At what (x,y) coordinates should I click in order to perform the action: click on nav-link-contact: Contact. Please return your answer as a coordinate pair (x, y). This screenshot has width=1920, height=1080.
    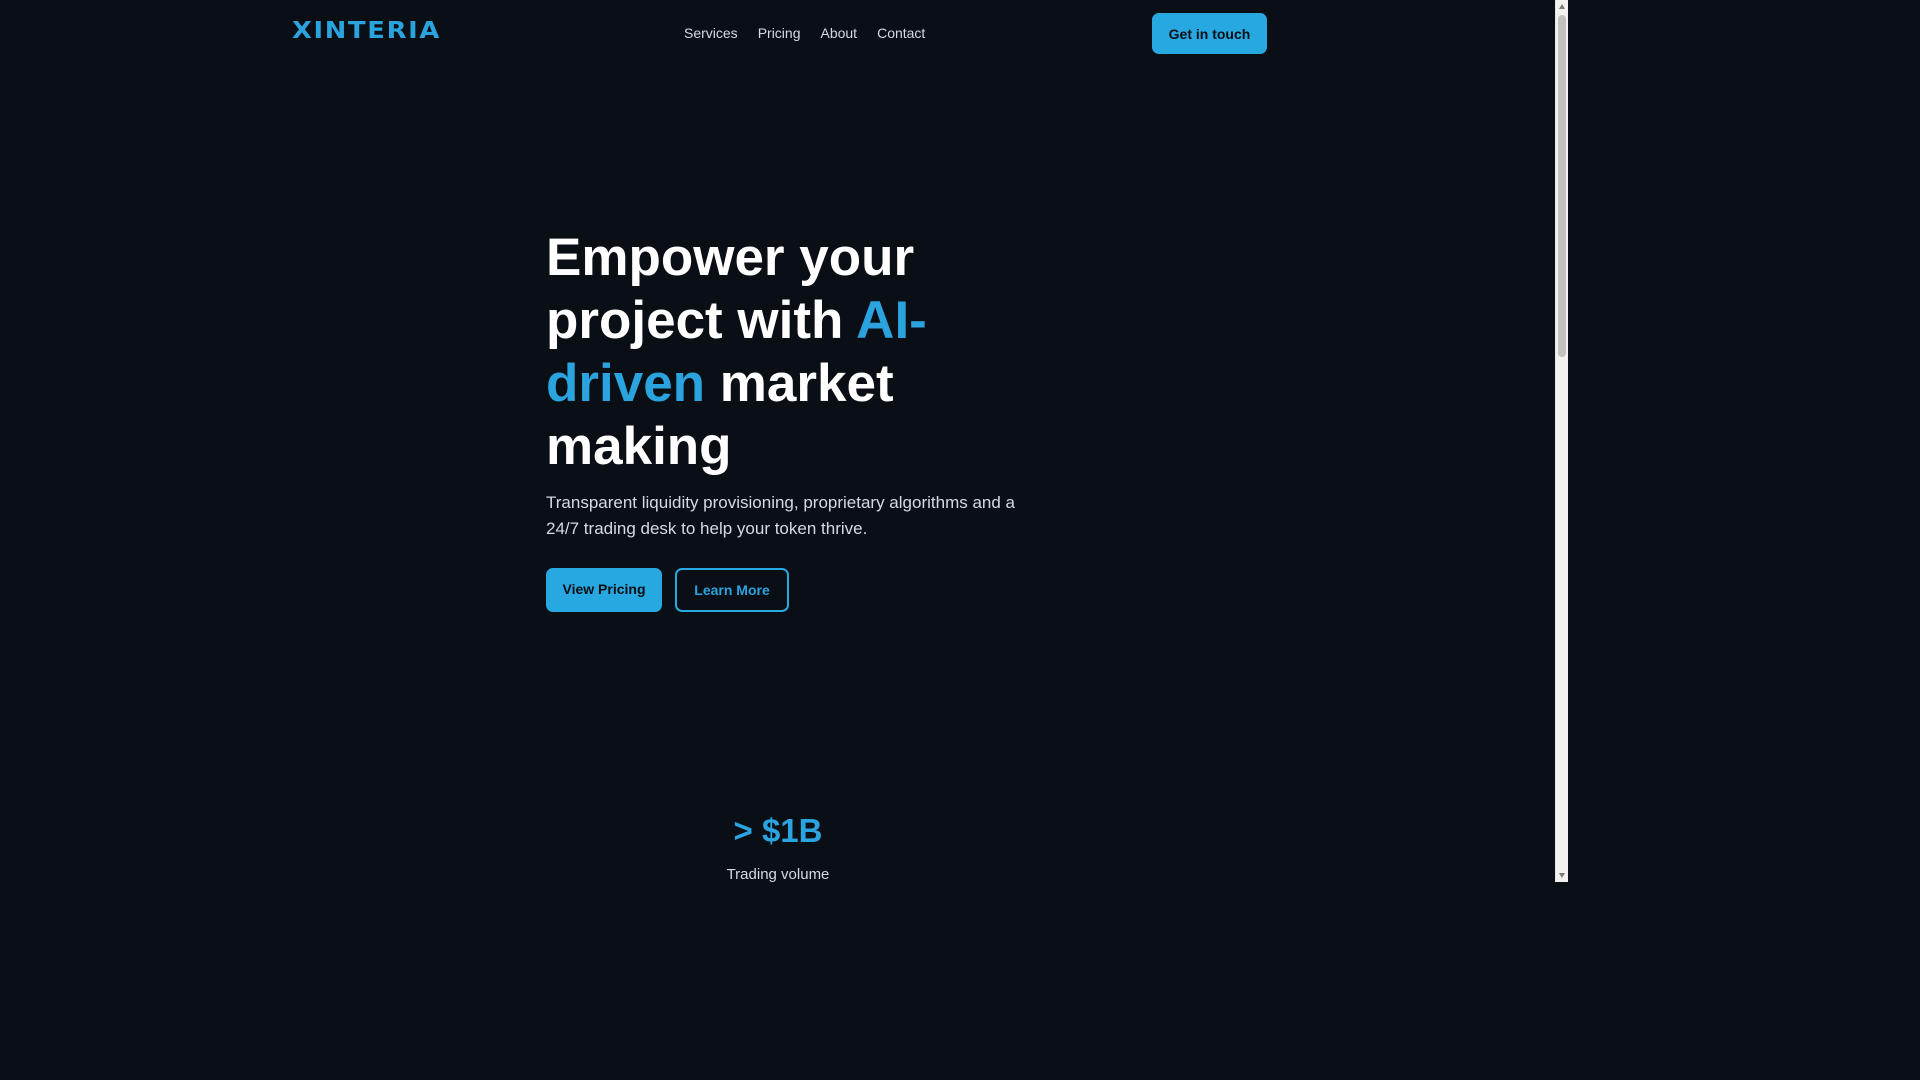
    Looking at the image, I should click on (901, 33).